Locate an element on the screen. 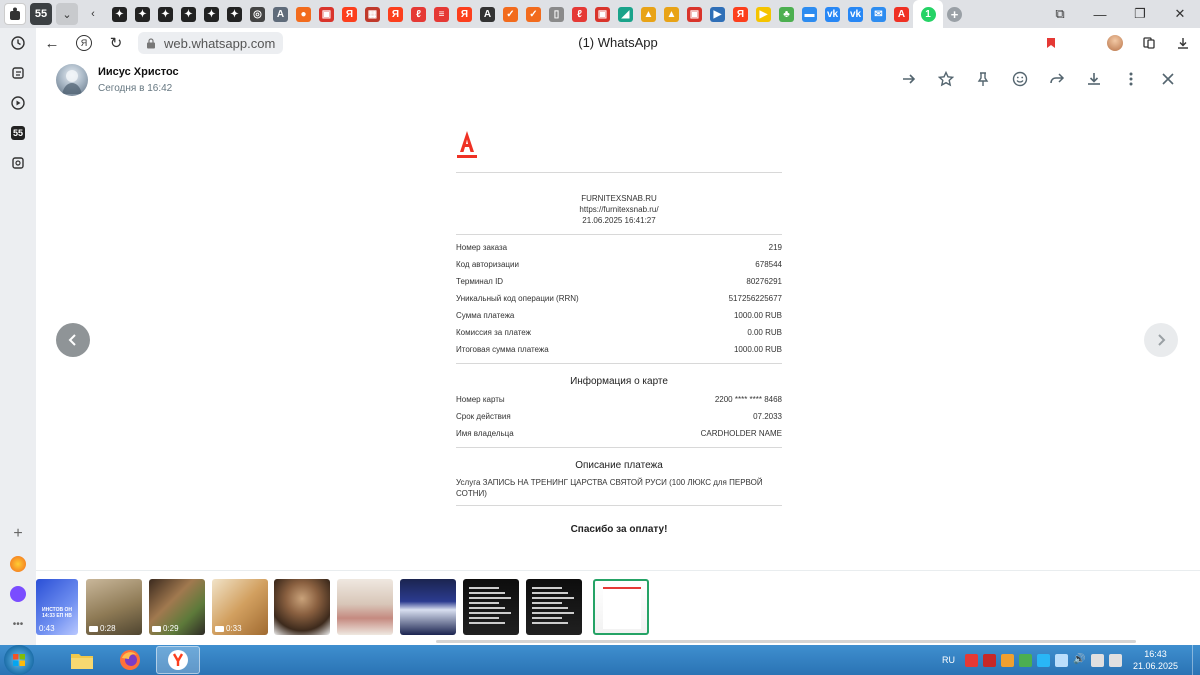 This screenshot has width=1200, height=675. browser-tab: ≡ is located at coordinates (441, 14).